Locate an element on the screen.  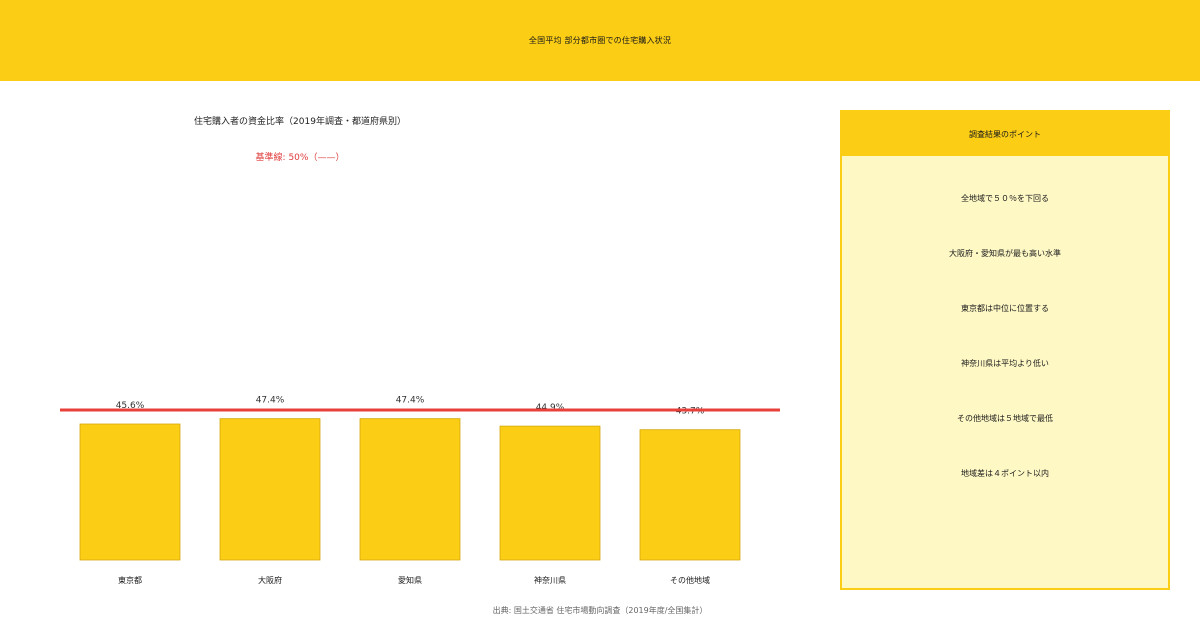
data-label: 43.7% is located at coordinates (690, 412).